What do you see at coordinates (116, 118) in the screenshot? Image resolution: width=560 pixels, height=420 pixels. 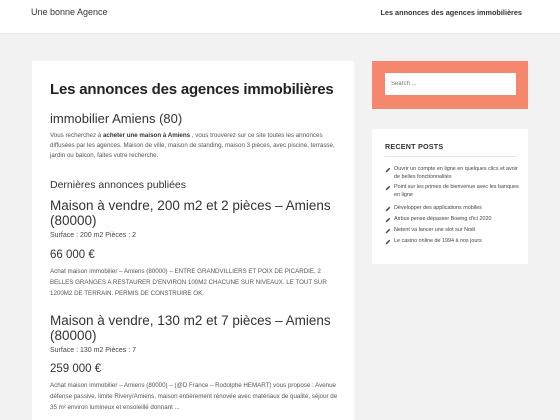 I see `city-heading: immobilier Amiens (80)` at bounding box center [116, 118].